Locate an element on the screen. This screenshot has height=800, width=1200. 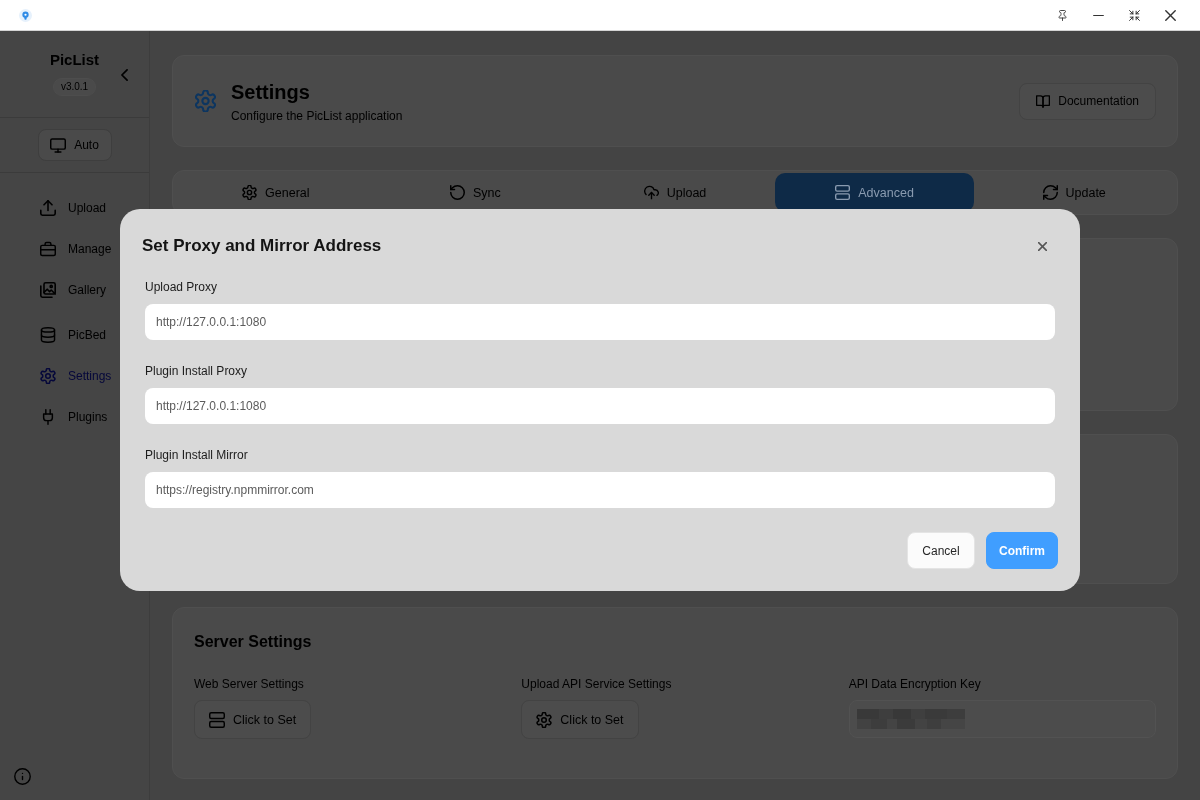
shrink-icon is located at coordinates (1134, 15).